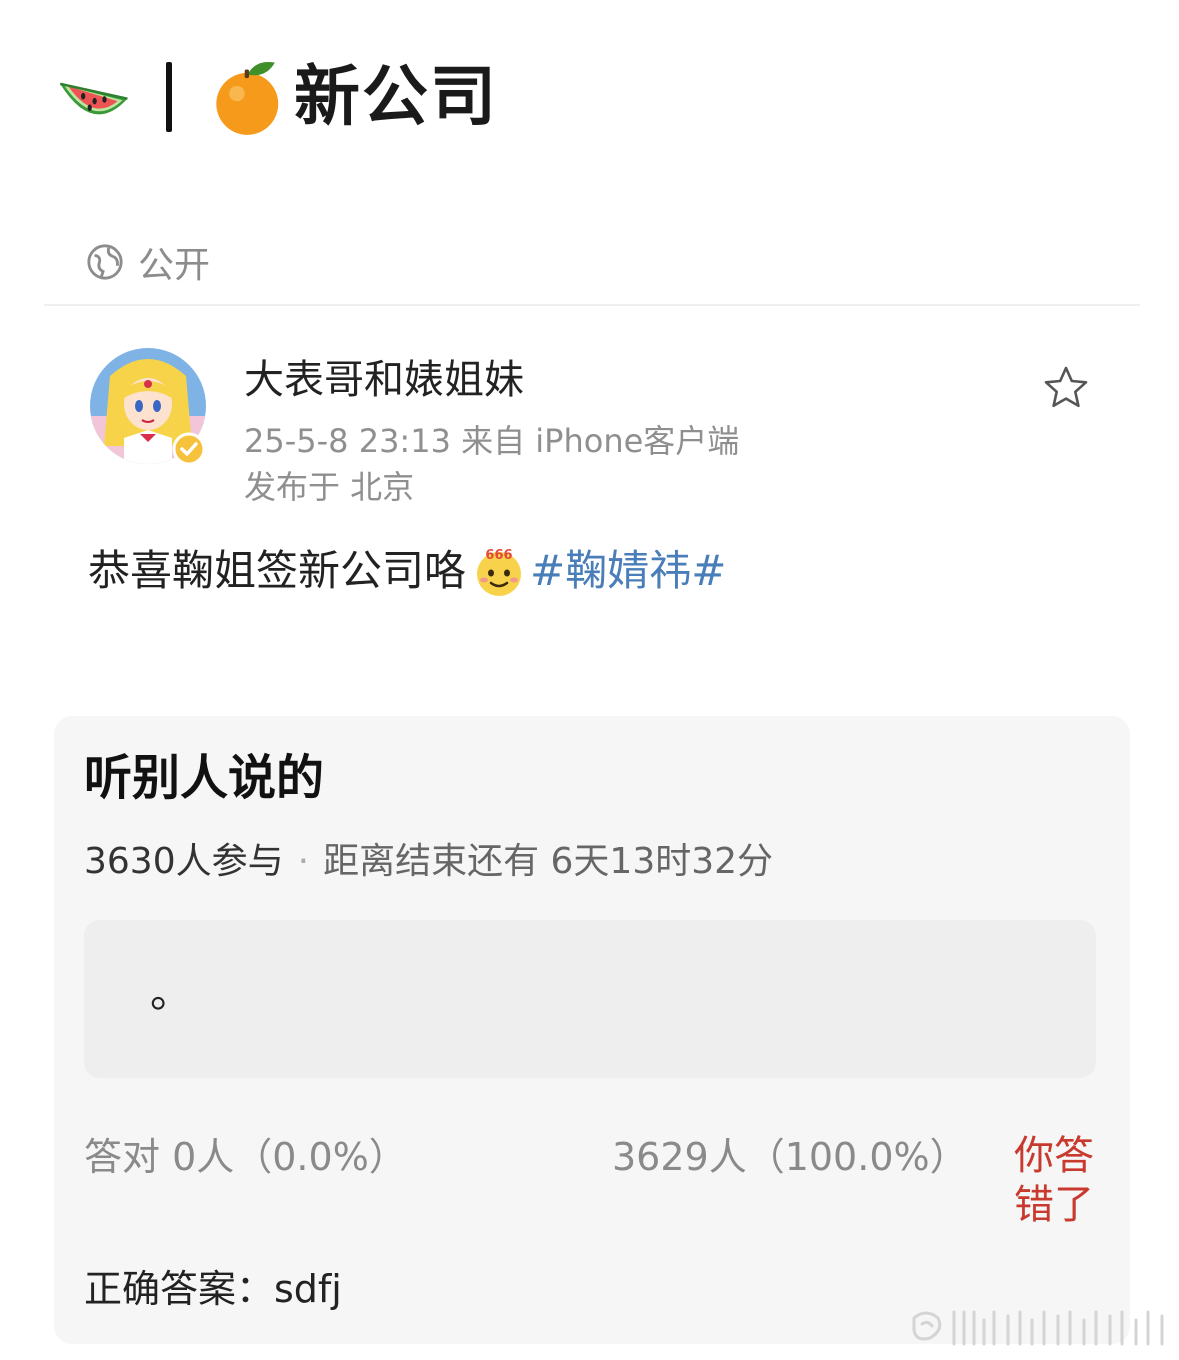  I want to click on tangerine-icon, so click(247, 98).